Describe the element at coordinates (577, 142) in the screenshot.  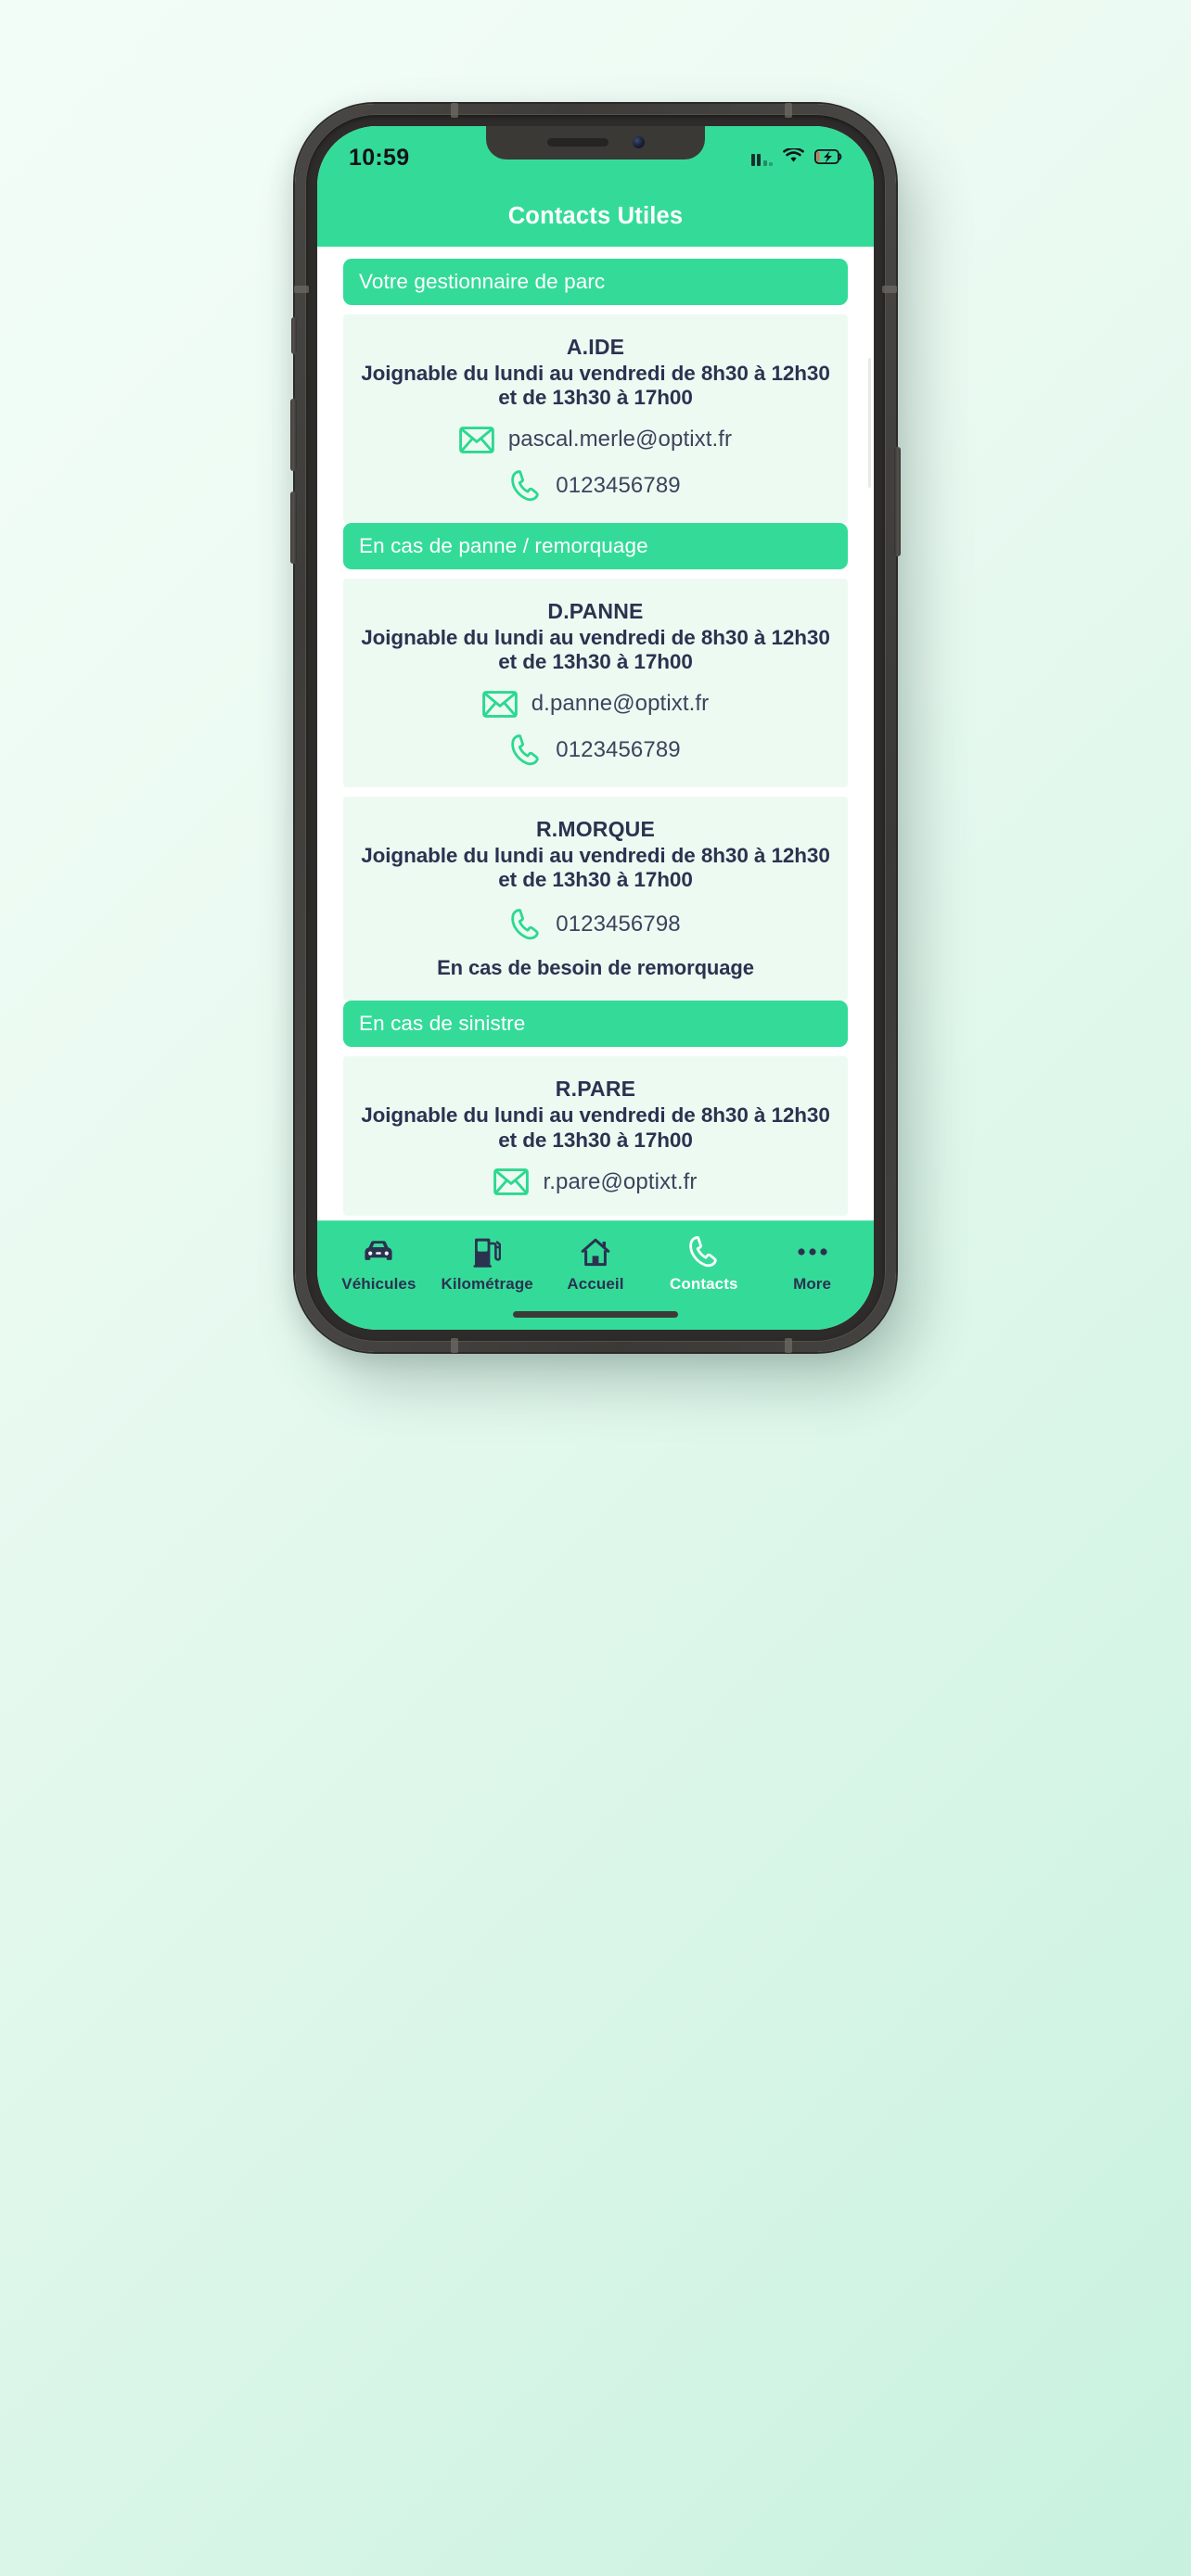
I see `earpiece-speaker-icon` at that location.